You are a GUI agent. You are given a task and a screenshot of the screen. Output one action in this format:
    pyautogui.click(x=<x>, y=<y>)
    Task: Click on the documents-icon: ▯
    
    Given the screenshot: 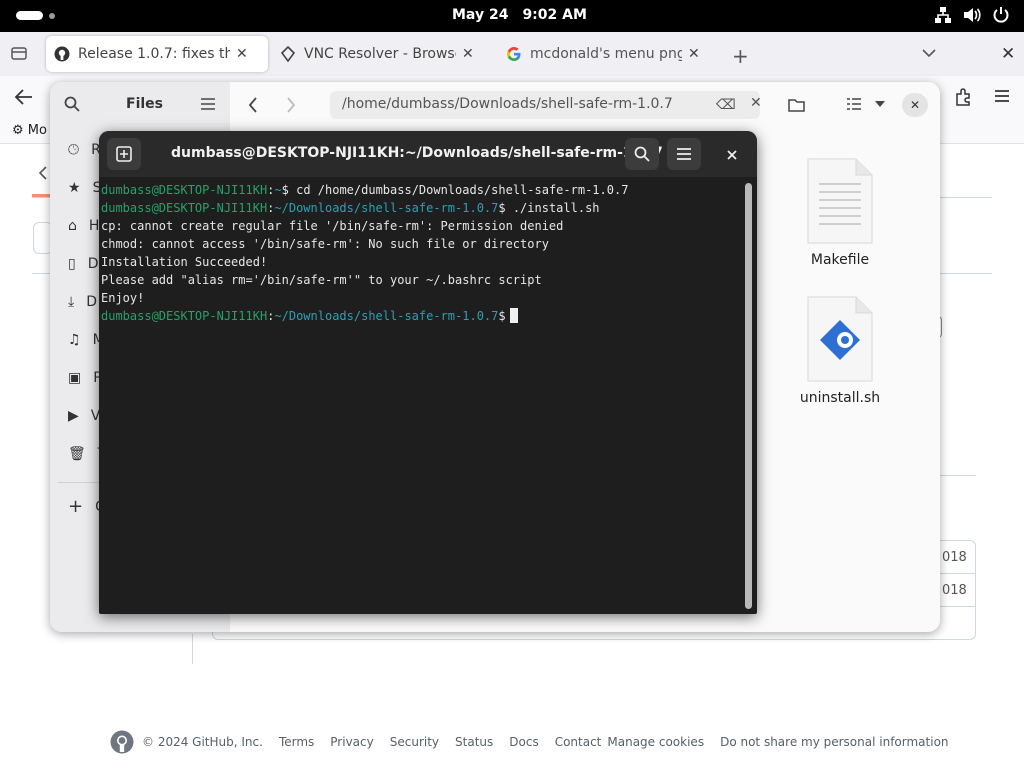 What is the action you would take?
    pyautogui.click(x=72, y=264)
    